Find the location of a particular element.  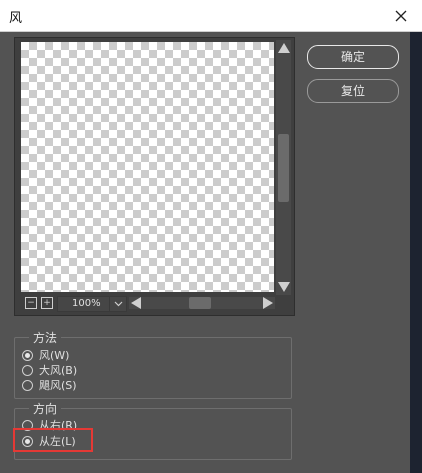

horizontal-scroll-thumb is located at coordinates (200, 303).